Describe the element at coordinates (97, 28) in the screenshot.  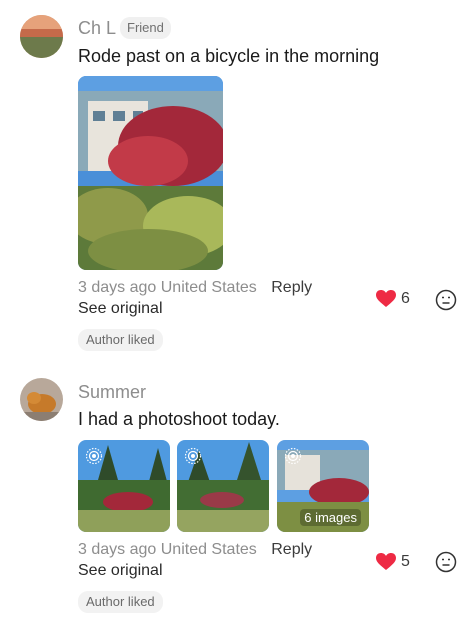
I see `author-name: Ch L` at that location.